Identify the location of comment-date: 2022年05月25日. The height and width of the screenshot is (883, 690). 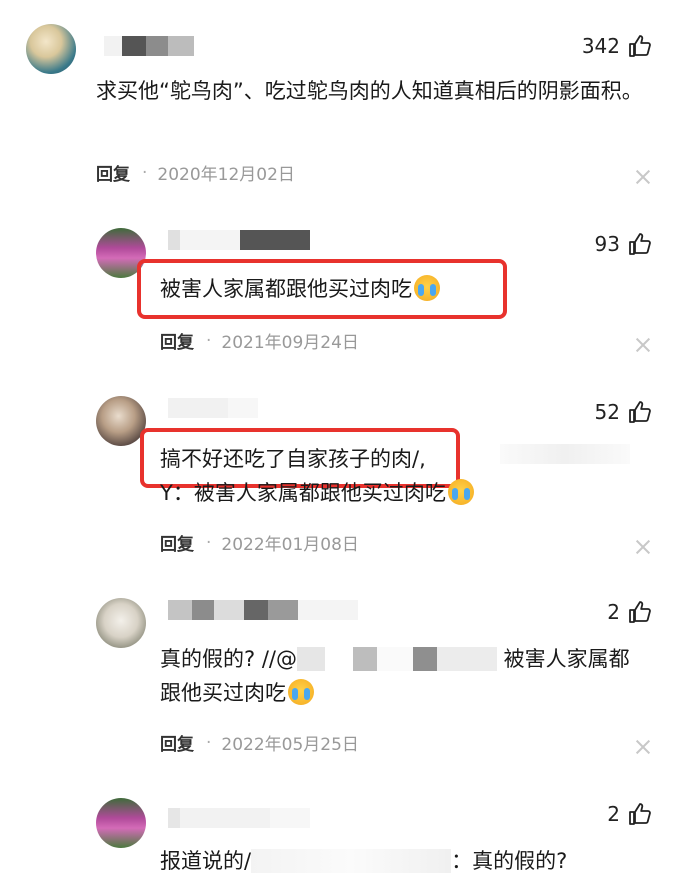
(290, 745).